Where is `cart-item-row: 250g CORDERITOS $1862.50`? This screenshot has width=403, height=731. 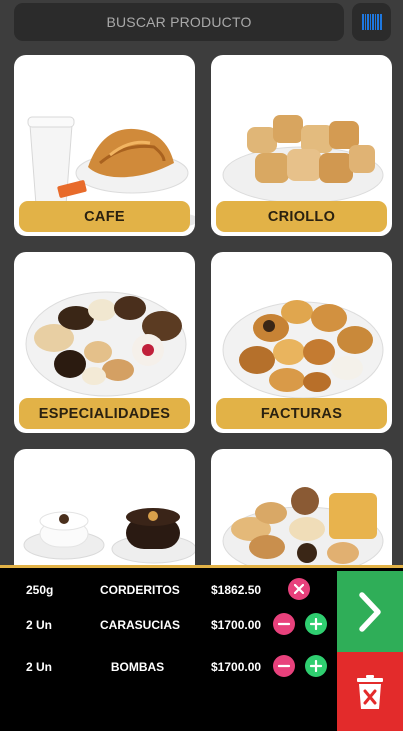
cart-item-row: 250g CORDERITOS $1862.50 is located at coordinates (168, 590).